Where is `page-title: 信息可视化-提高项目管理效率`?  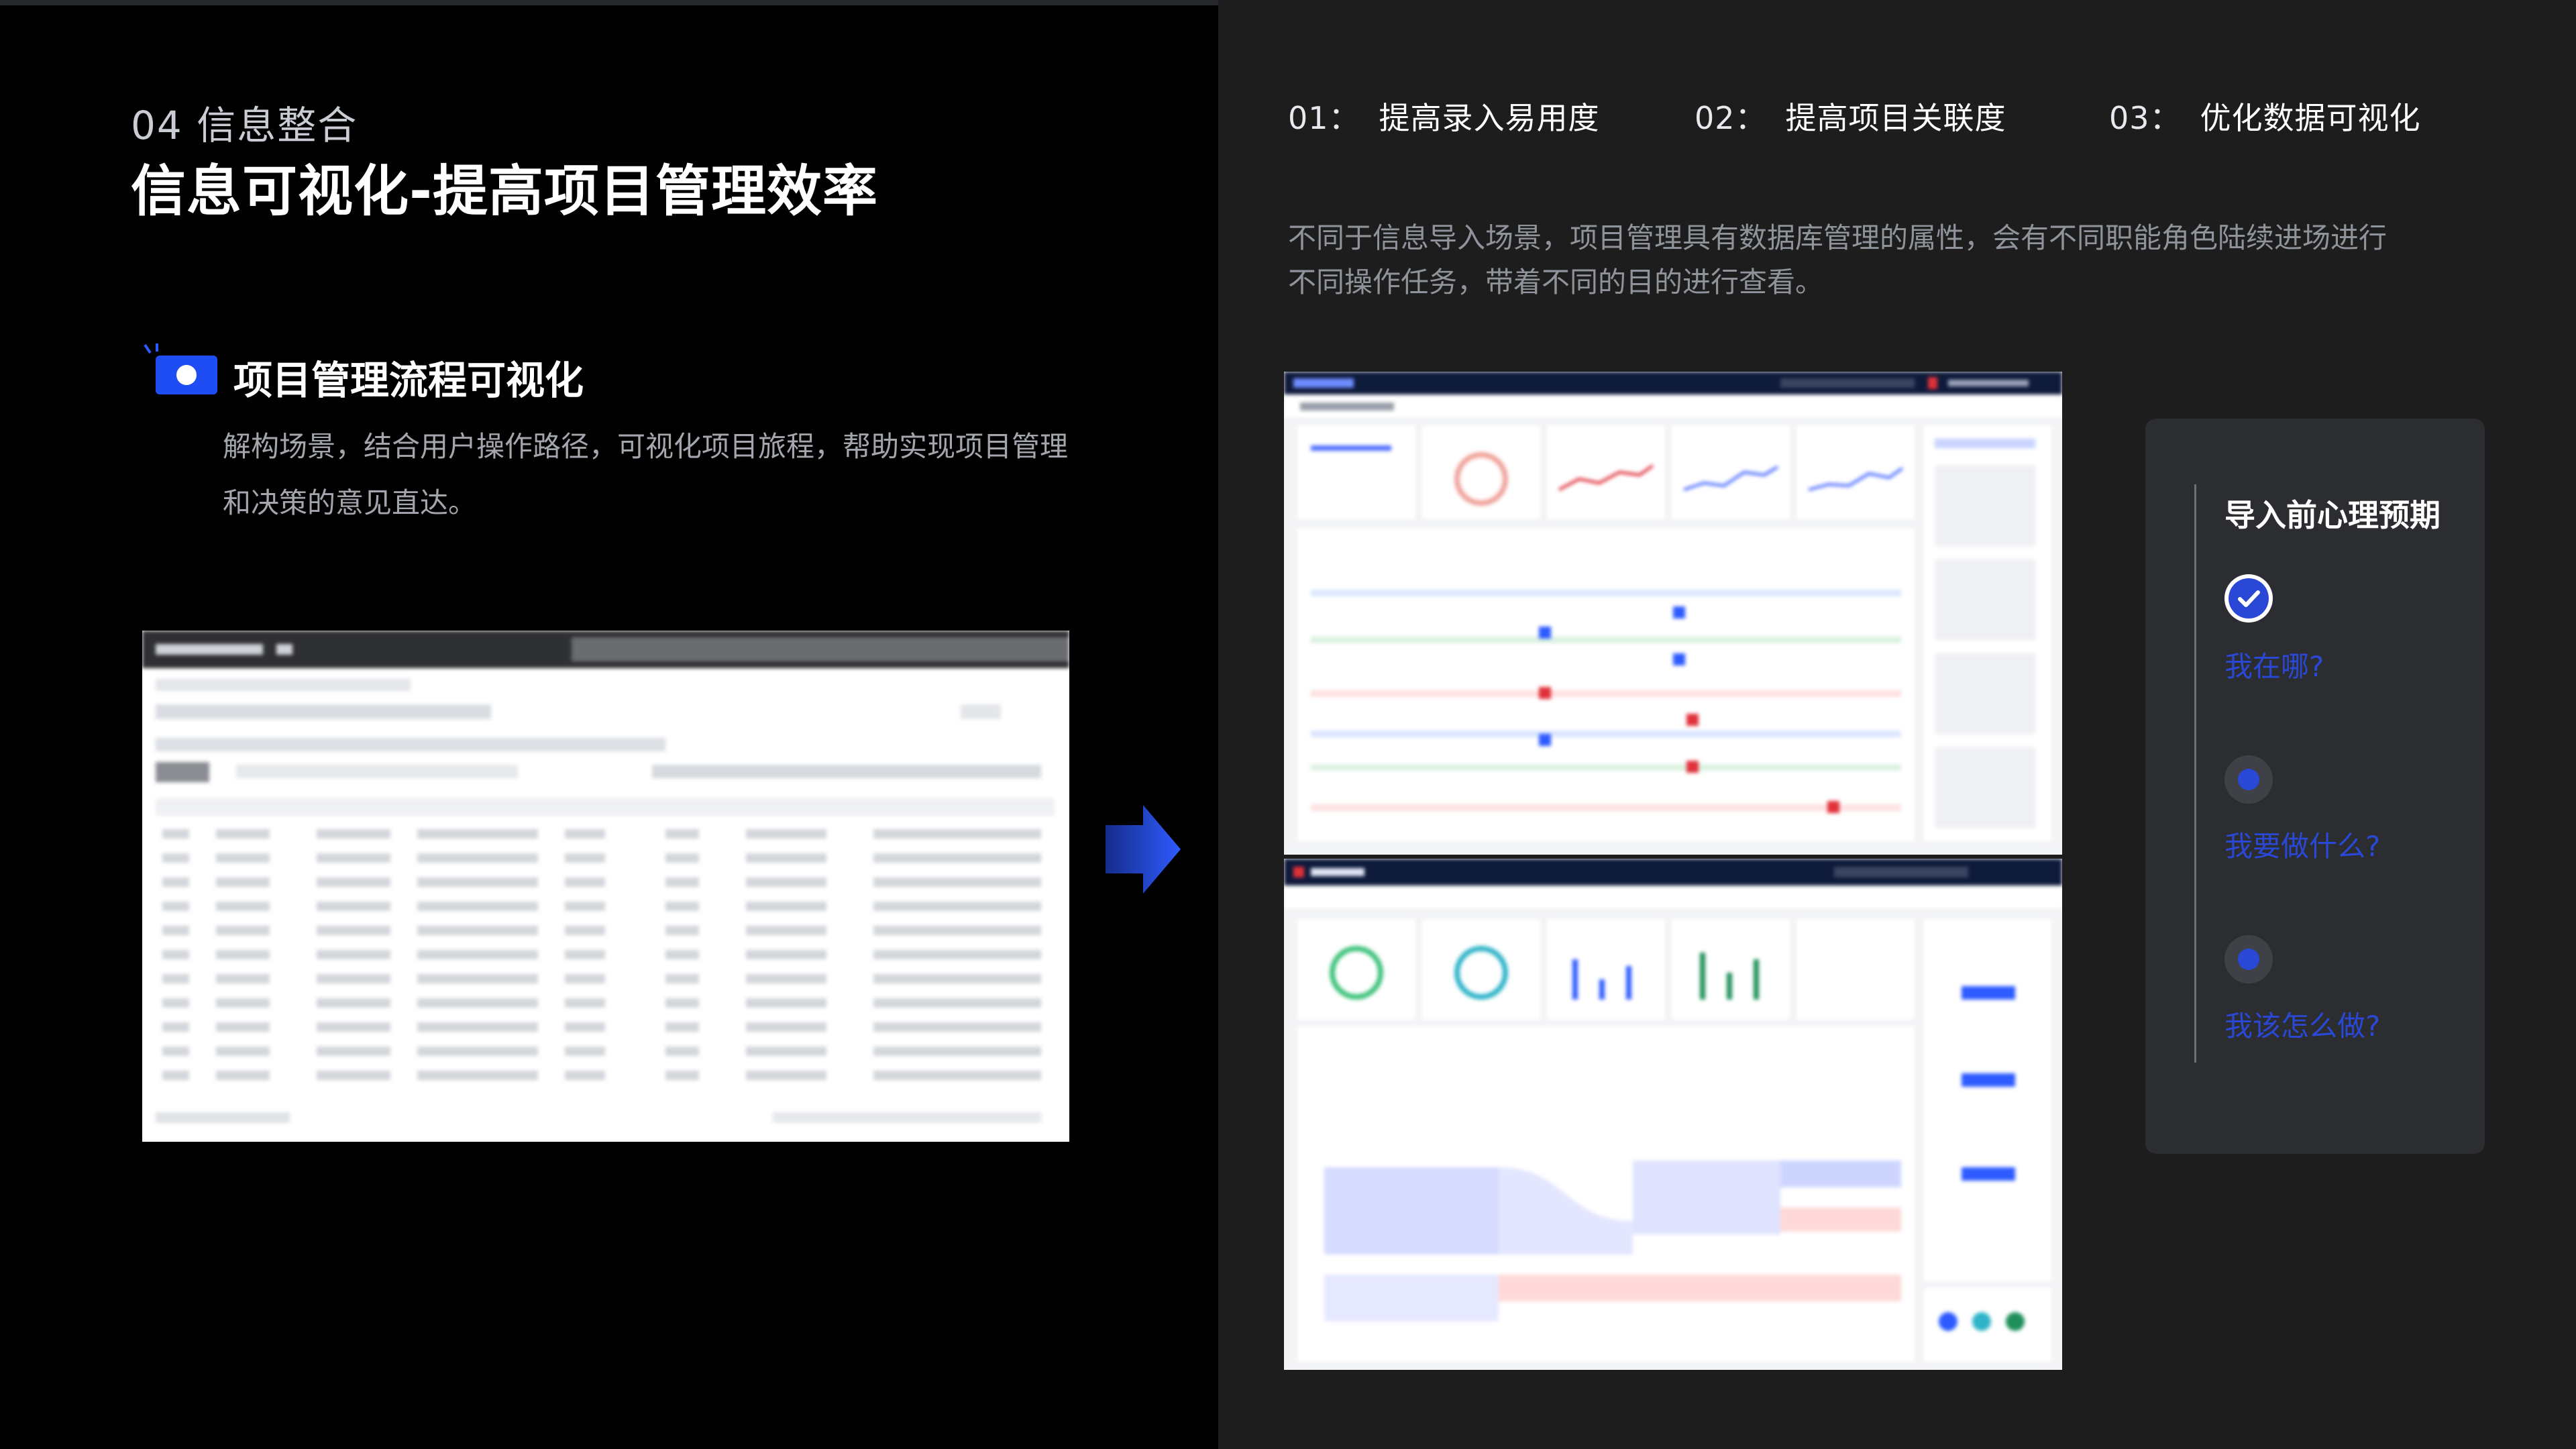
page-title: 信息可视化-提高项目管理效率 is located at coordinates (505, 191).